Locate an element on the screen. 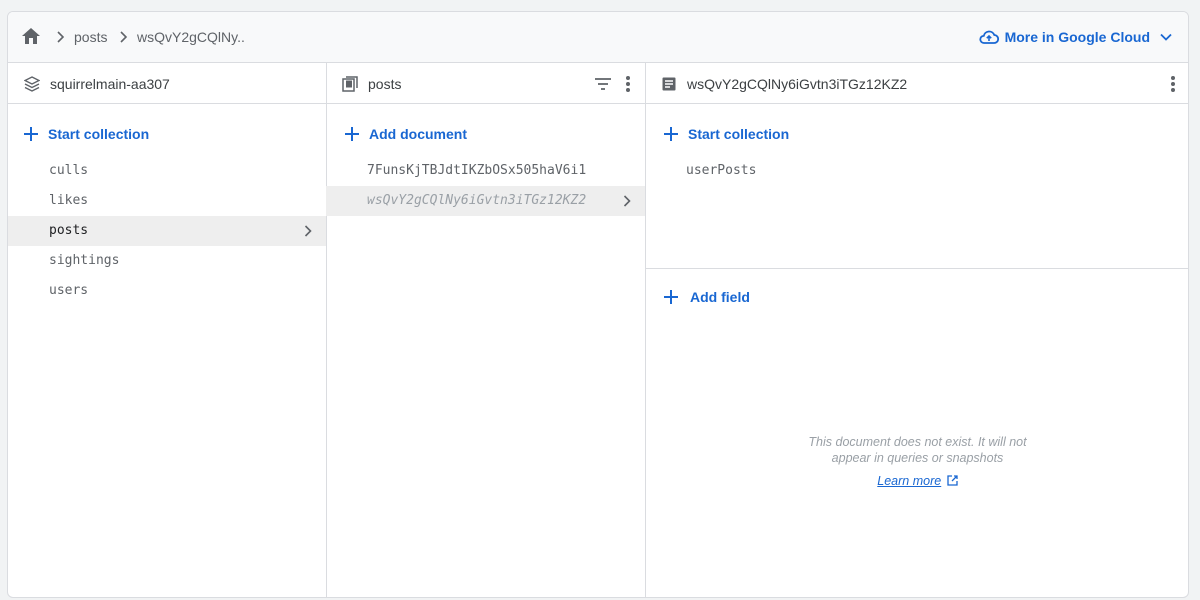  start-collection-button: Start collection is located at coordinates (86, 134).